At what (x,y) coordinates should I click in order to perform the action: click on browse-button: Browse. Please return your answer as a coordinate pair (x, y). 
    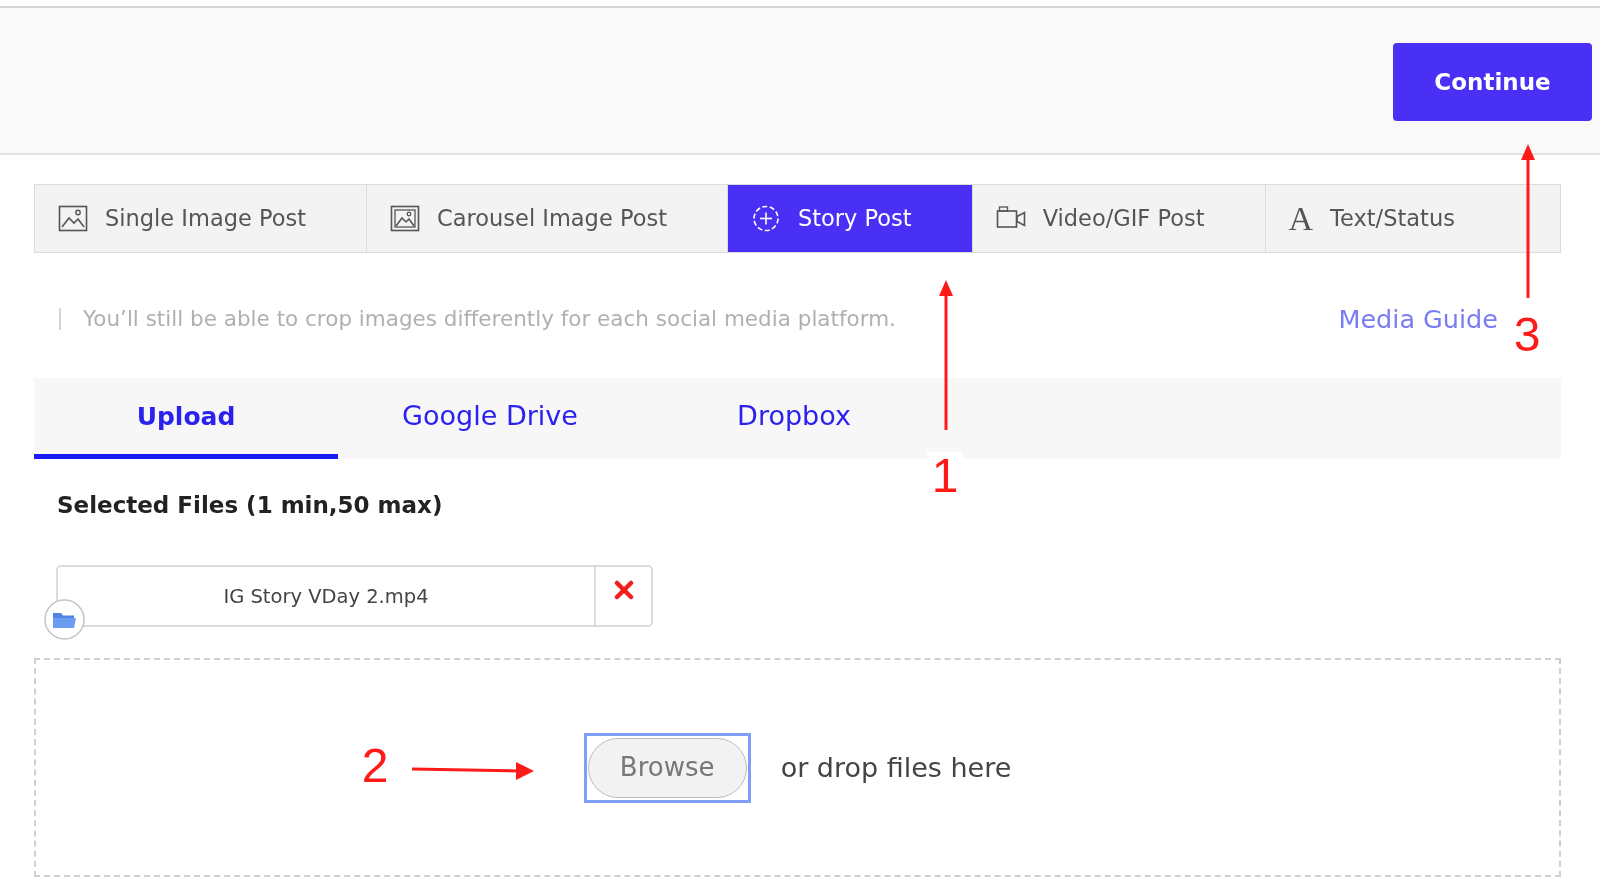
    Looking at the image, I should click on (667, 767).